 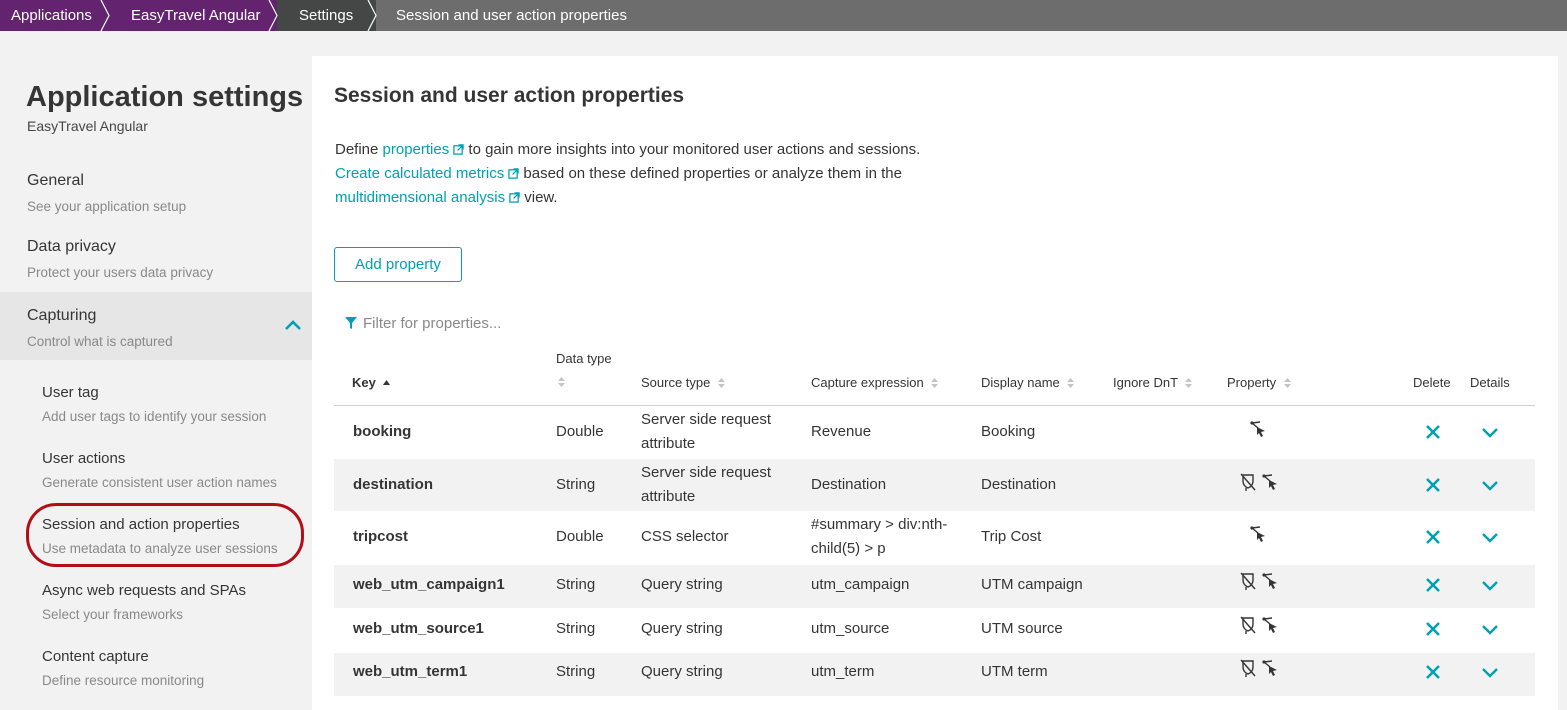 I want to click on column-header-delete: Delete, so click(x=1432, y=382).